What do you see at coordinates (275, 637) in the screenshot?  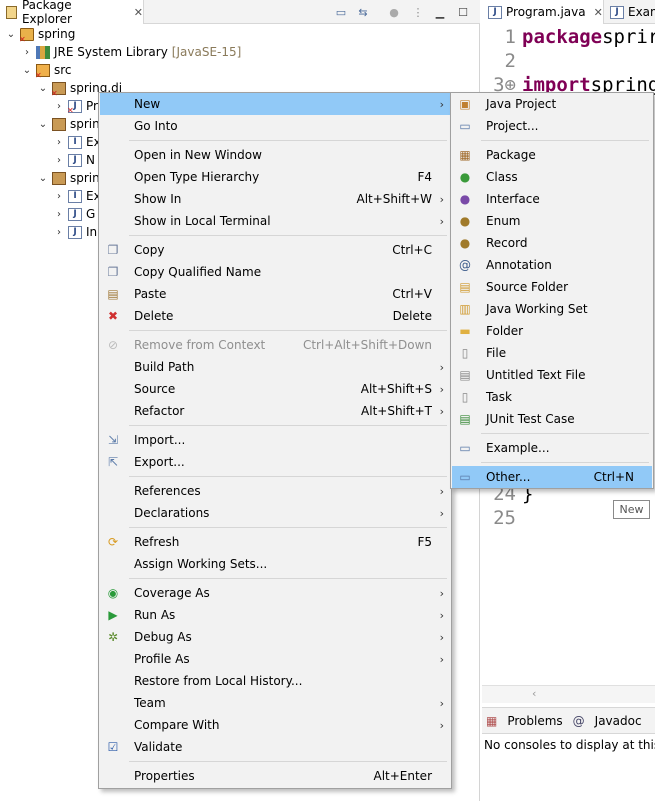 I see `menu-item-debug-as: ✲ Debug As ›` at bounding box center [275, 637].